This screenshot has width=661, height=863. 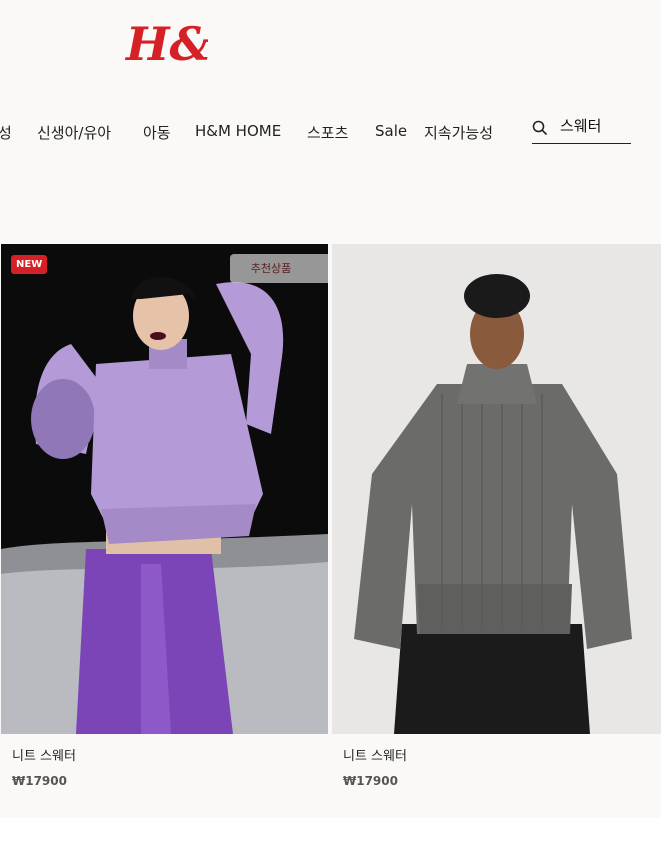 I want to click on hm-logo-mark: H&M, so click(x=194, y=44).